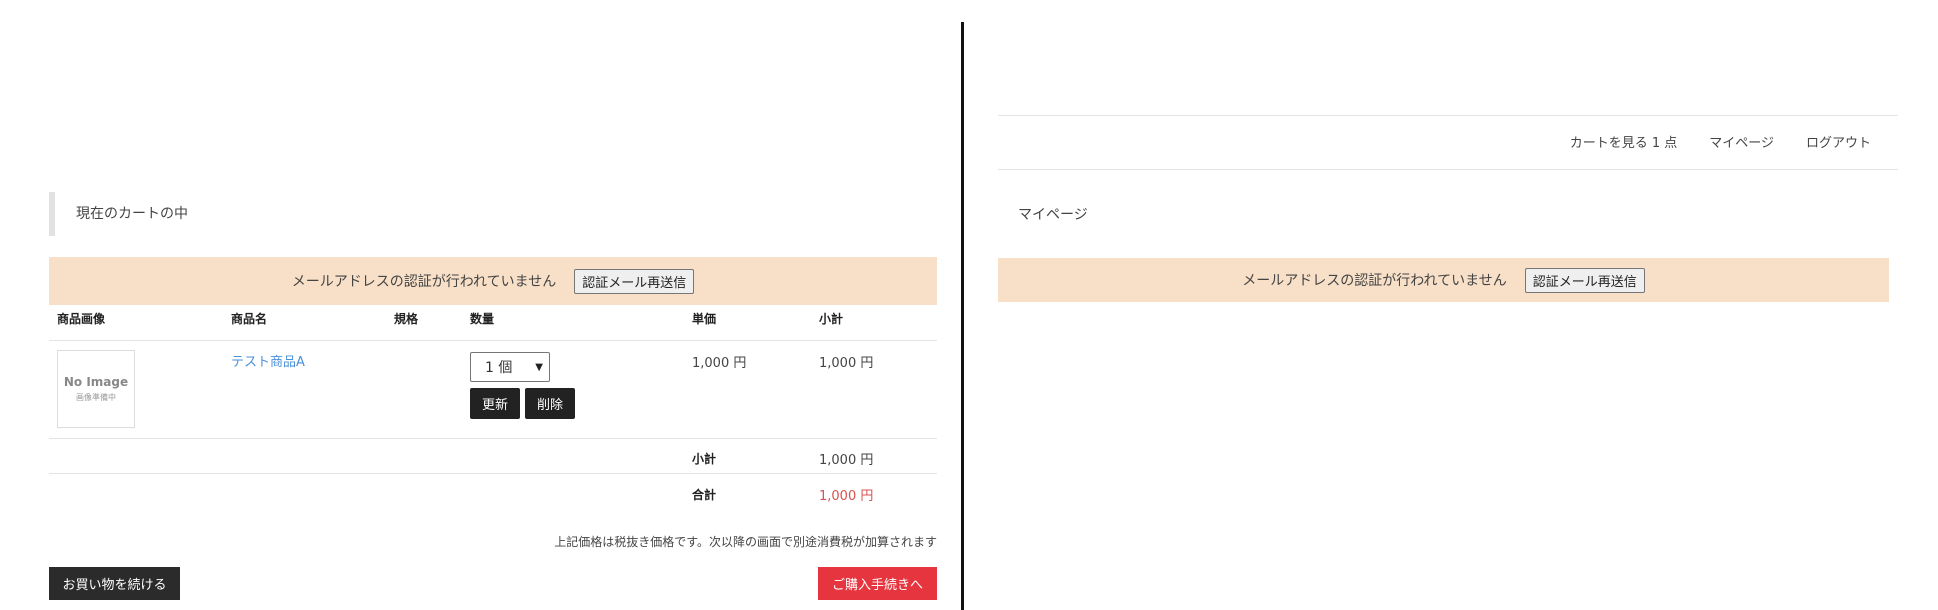 The image size is (1938, 610). What do you see at coordinates (96, 397) in the screenshot?
I see `no-image-subtext: 画像準備中` at bounding box center [96, 397].